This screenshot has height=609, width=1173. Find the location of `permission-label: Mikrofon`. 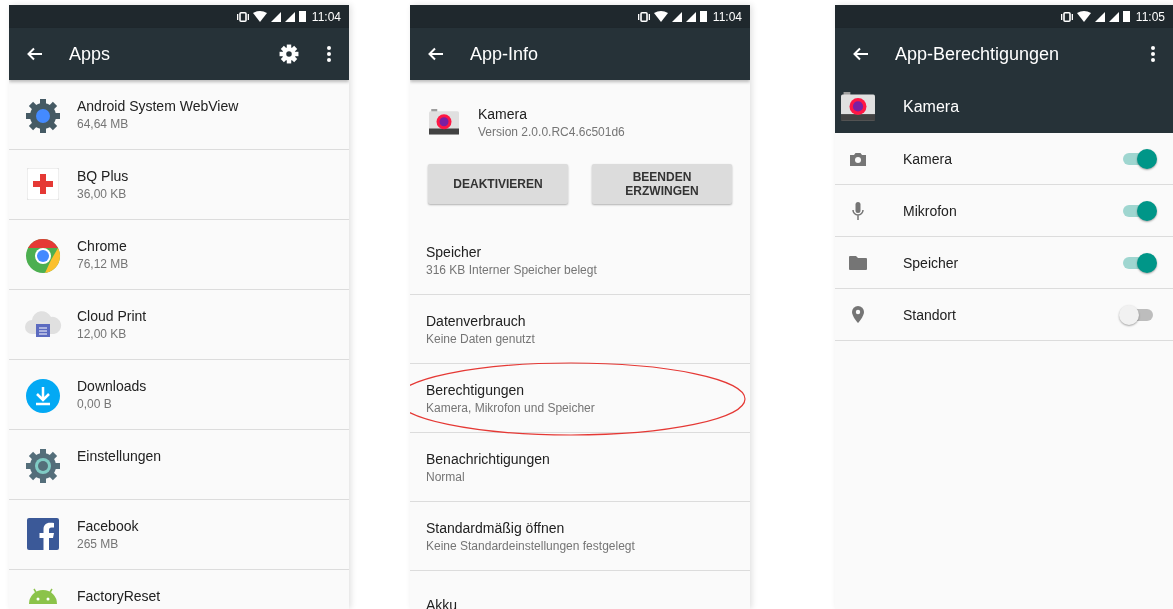

permission-label: Mikrofon is located at coordinates (930, 210).